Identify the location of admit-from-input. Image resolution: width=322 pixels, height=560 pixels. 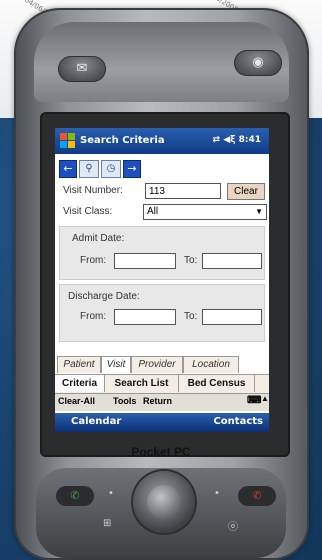
(145, 261).